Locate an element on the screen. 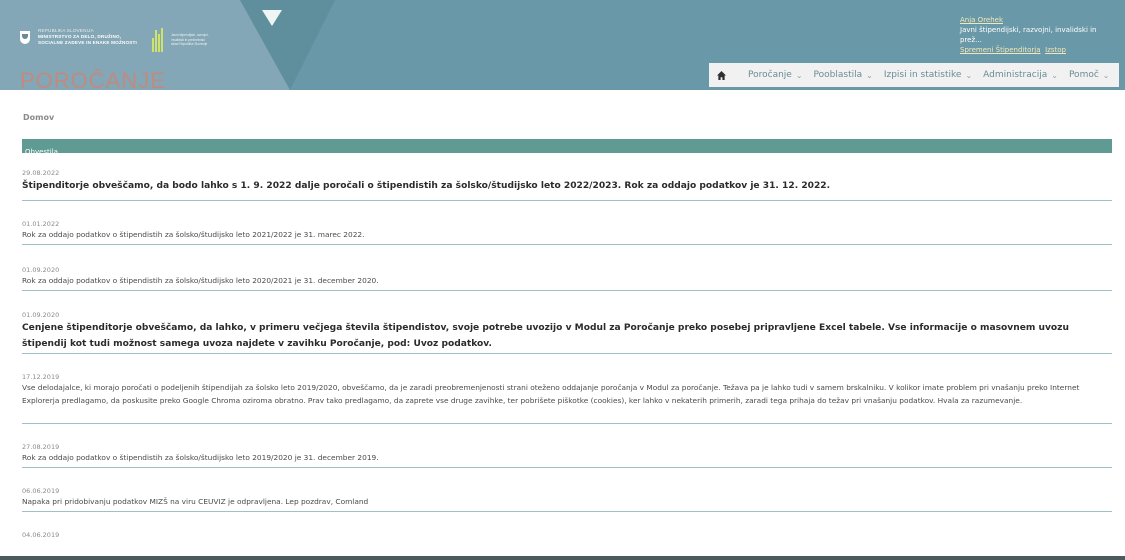  logout-link: Izstop is located at coordinates (1055, 50).